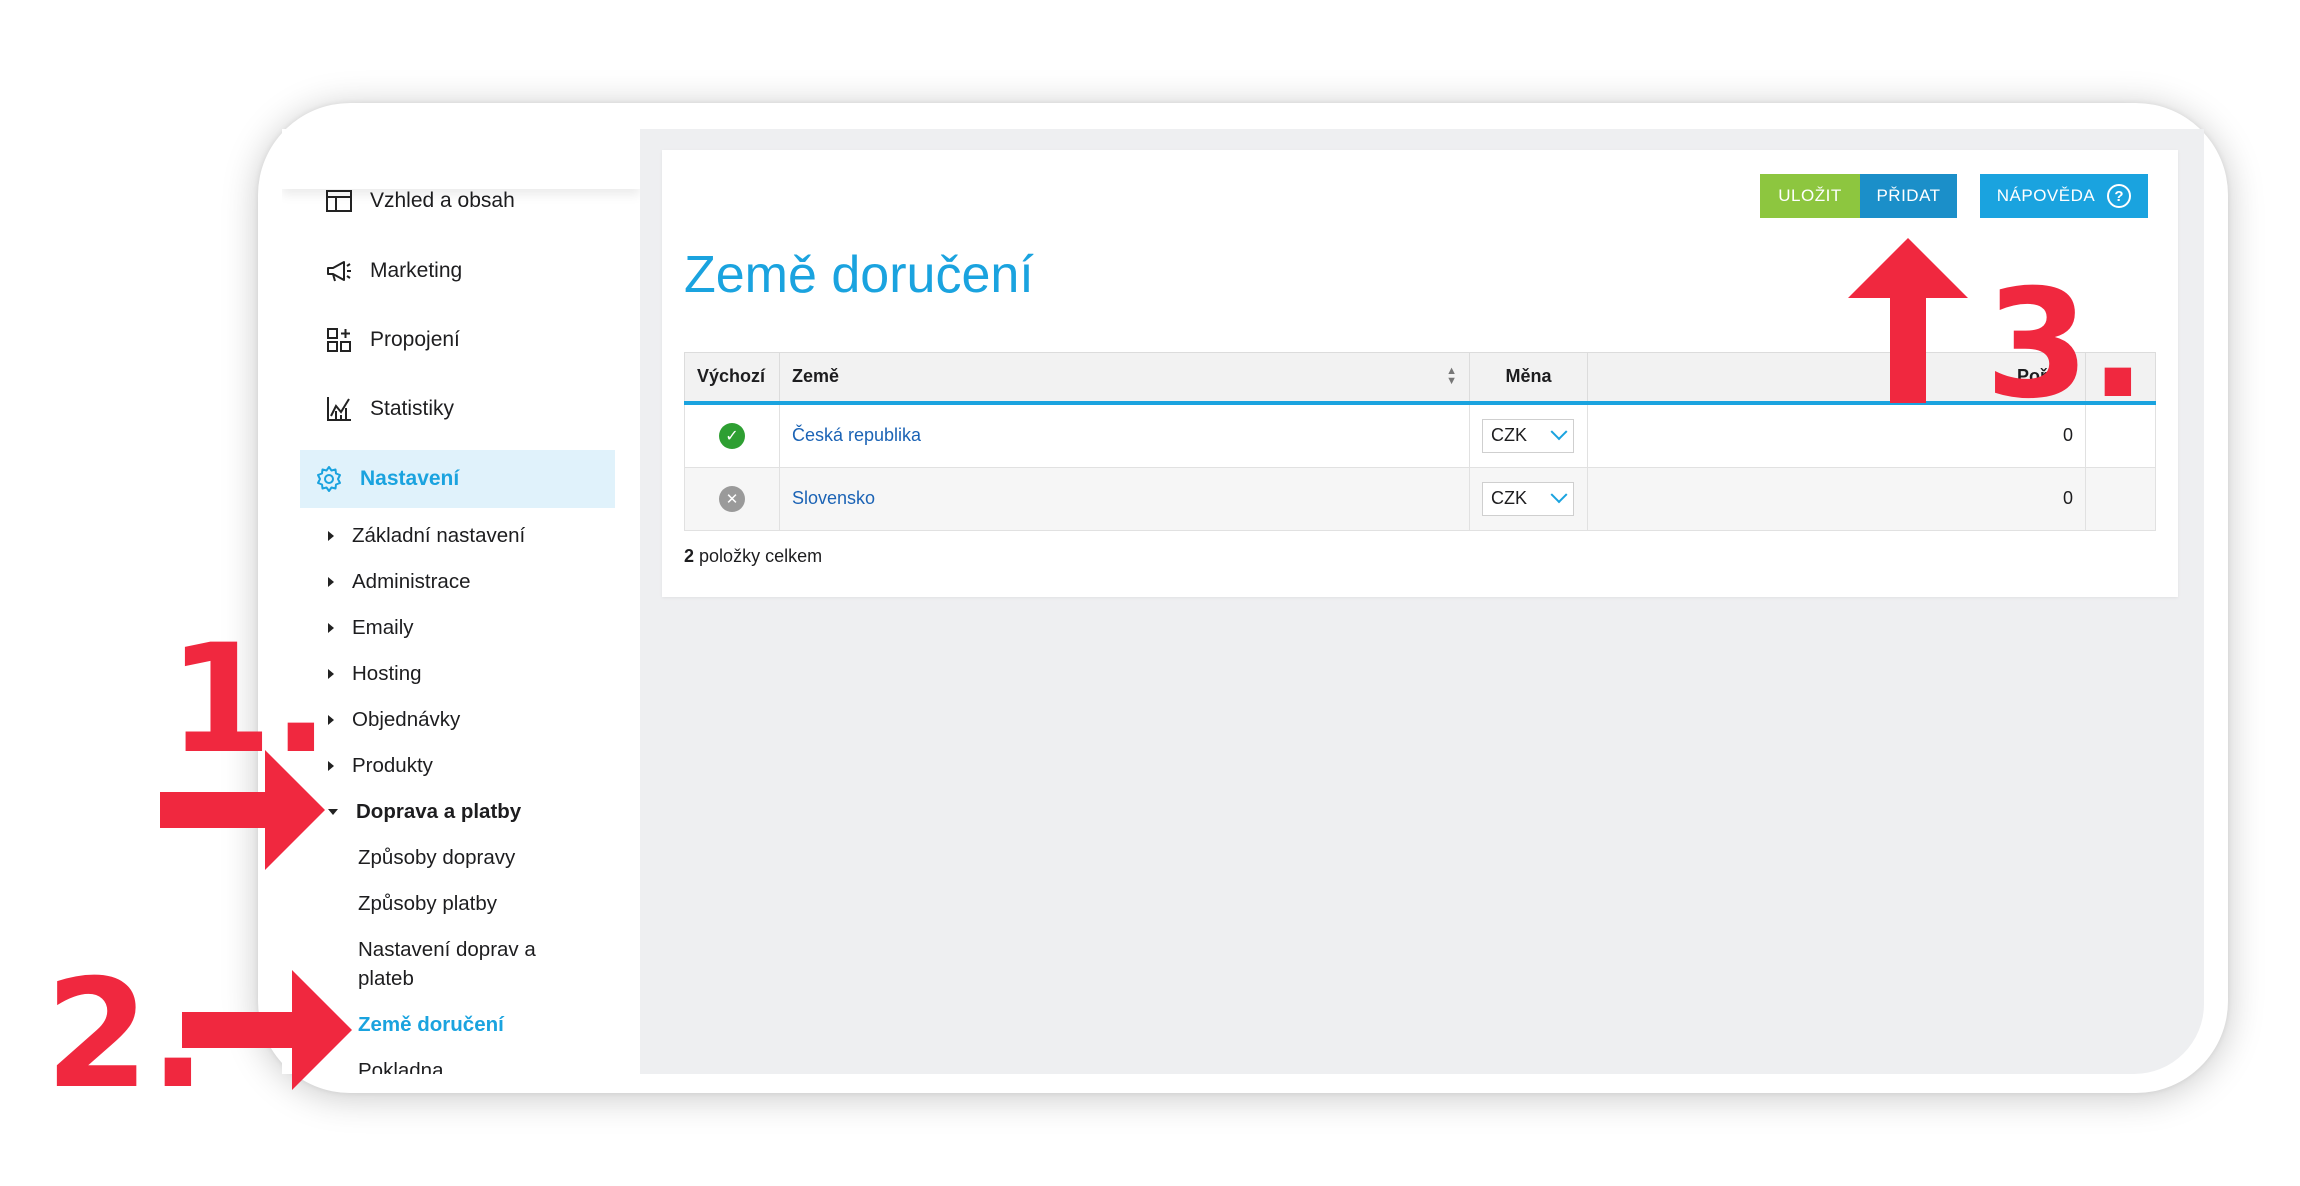 The width and height of the screenshot is (2300, 1186). Describe the element at coordinates (427, 903) in the screenshot. I see `shipping-item-payments: Způsoby platby` at that location.